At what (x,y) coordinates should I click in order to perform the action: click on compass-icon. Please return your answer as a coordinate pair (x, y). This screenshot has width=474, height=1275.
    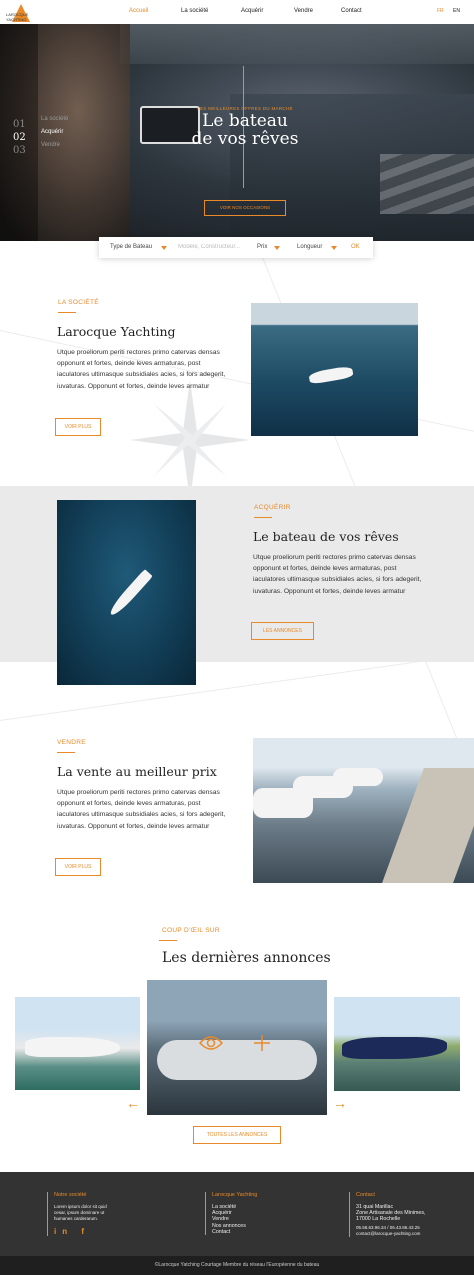
    Looking at the image, I should click on (190, 440).